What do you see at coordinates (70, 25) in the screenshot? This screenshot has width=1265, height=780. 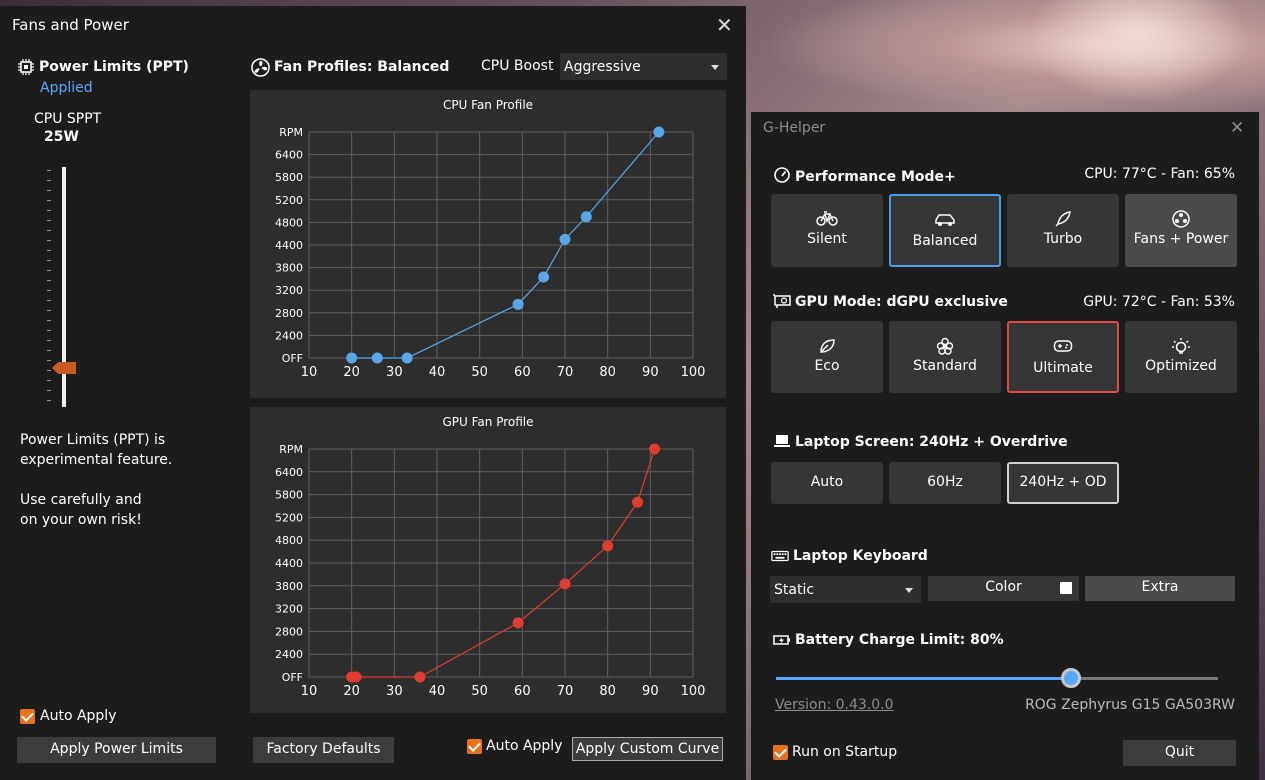 I see `window-title: Fans and Power` at bounding box center [70, 25].